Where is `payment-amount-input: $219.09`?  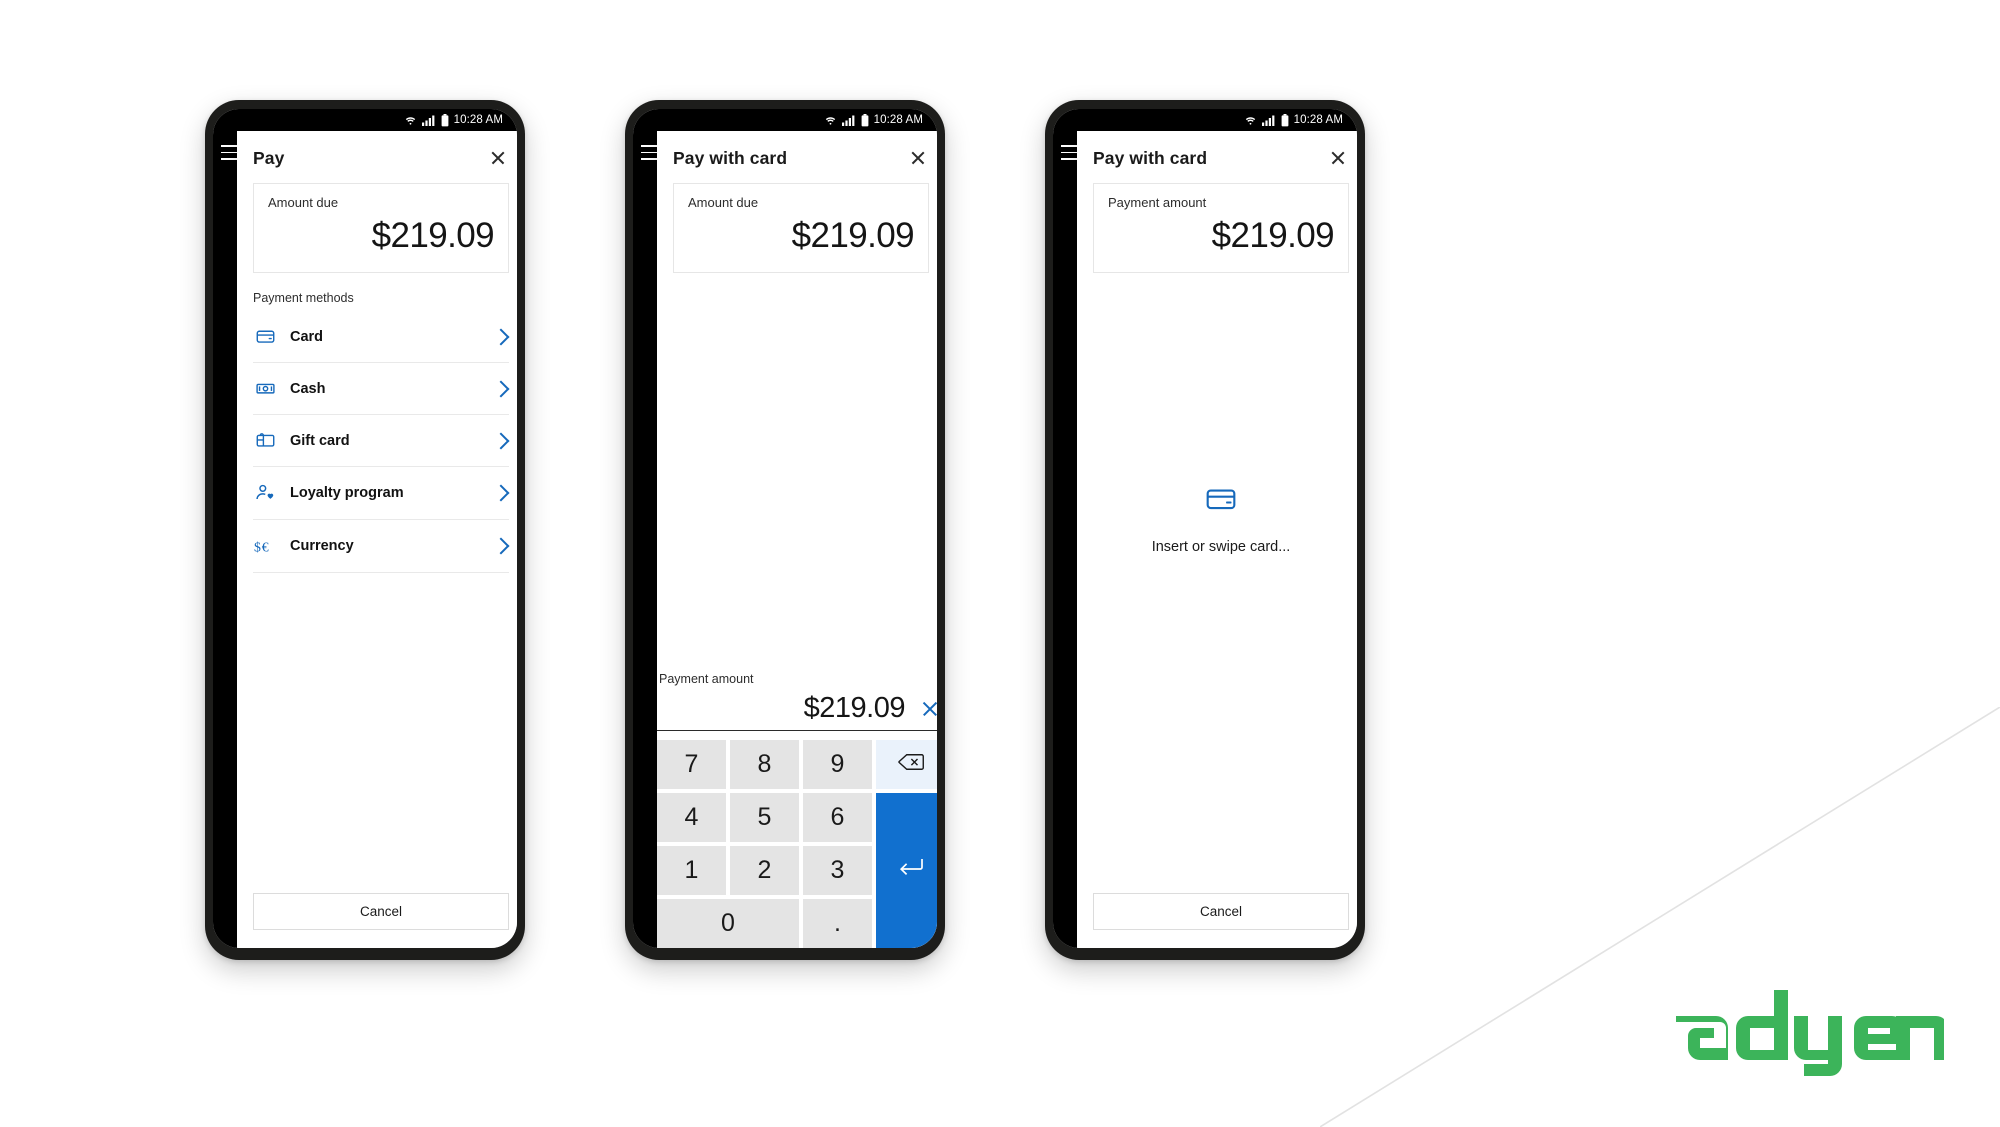
payment-amount-input: $219.09 is located at coordinates (797, 710).